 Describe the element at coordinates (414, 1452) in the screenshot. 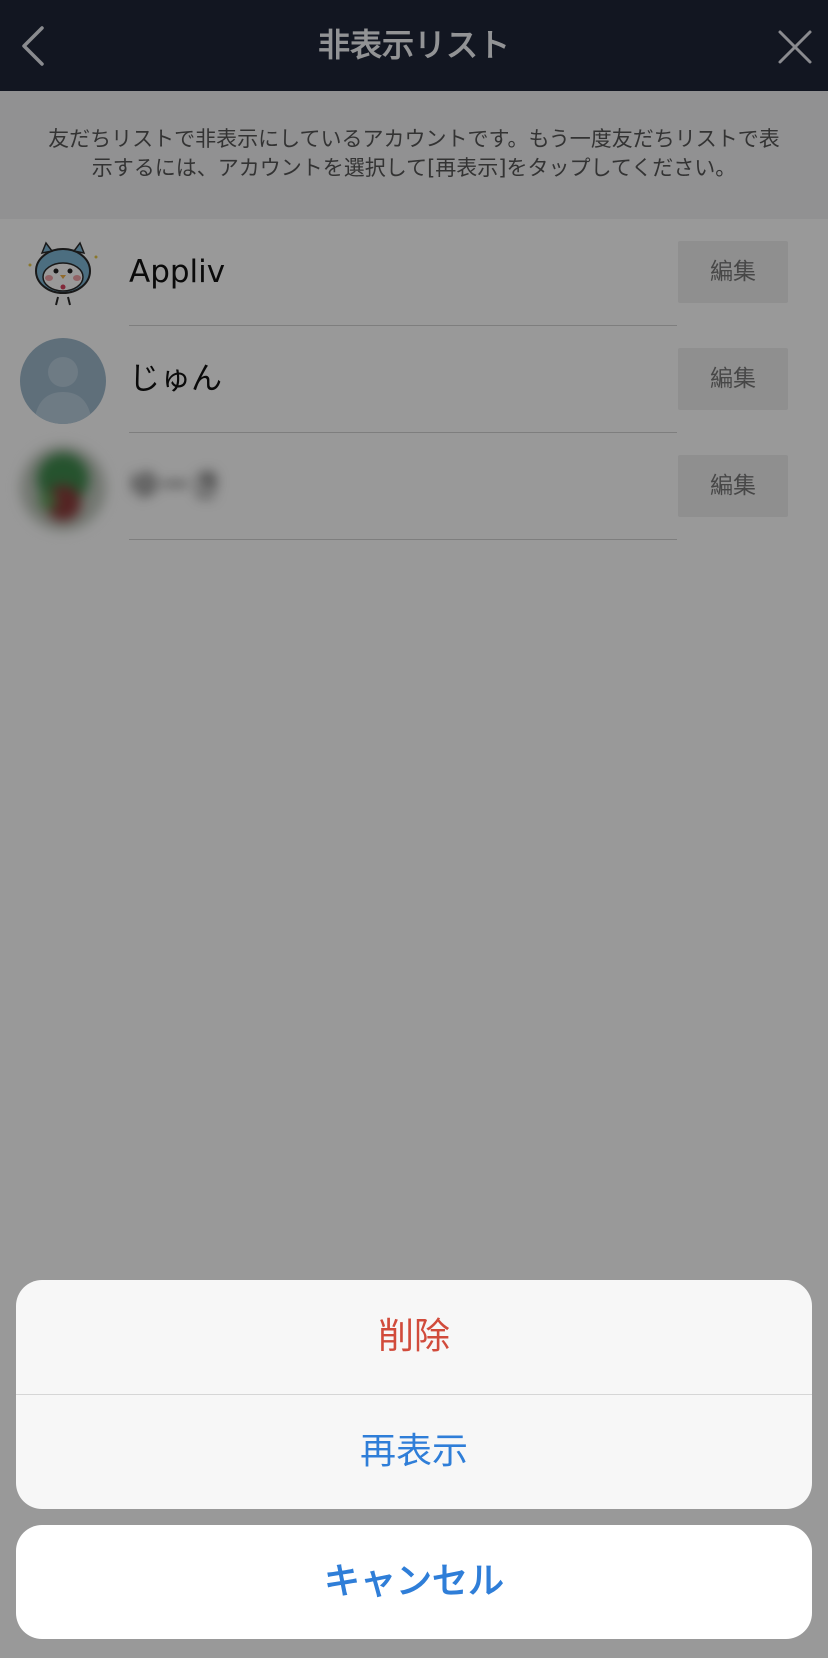

I see `unhide-button: 再表示` at that location.